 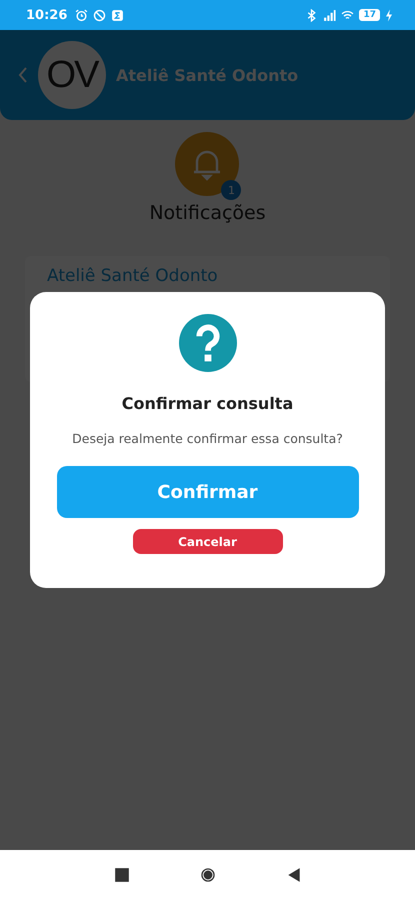 What do you see at coordinates (207, 75) in the screenshot?
I see `header-title: Ateliê Santé Odonto` at bounding box center [207, 75].